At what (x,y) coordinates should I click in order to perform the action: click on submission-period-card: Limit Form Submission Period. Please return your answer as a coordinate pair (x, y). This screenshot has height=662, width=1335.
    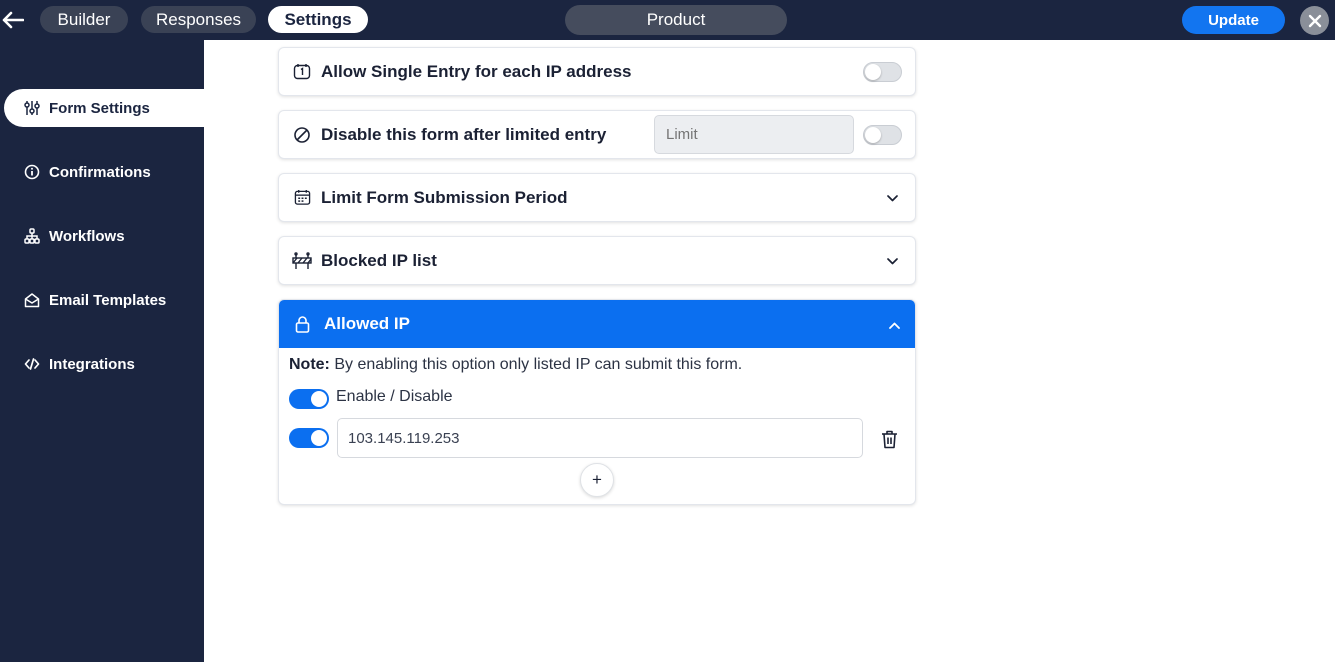
    Looking at the image, I should click on (597, 197).